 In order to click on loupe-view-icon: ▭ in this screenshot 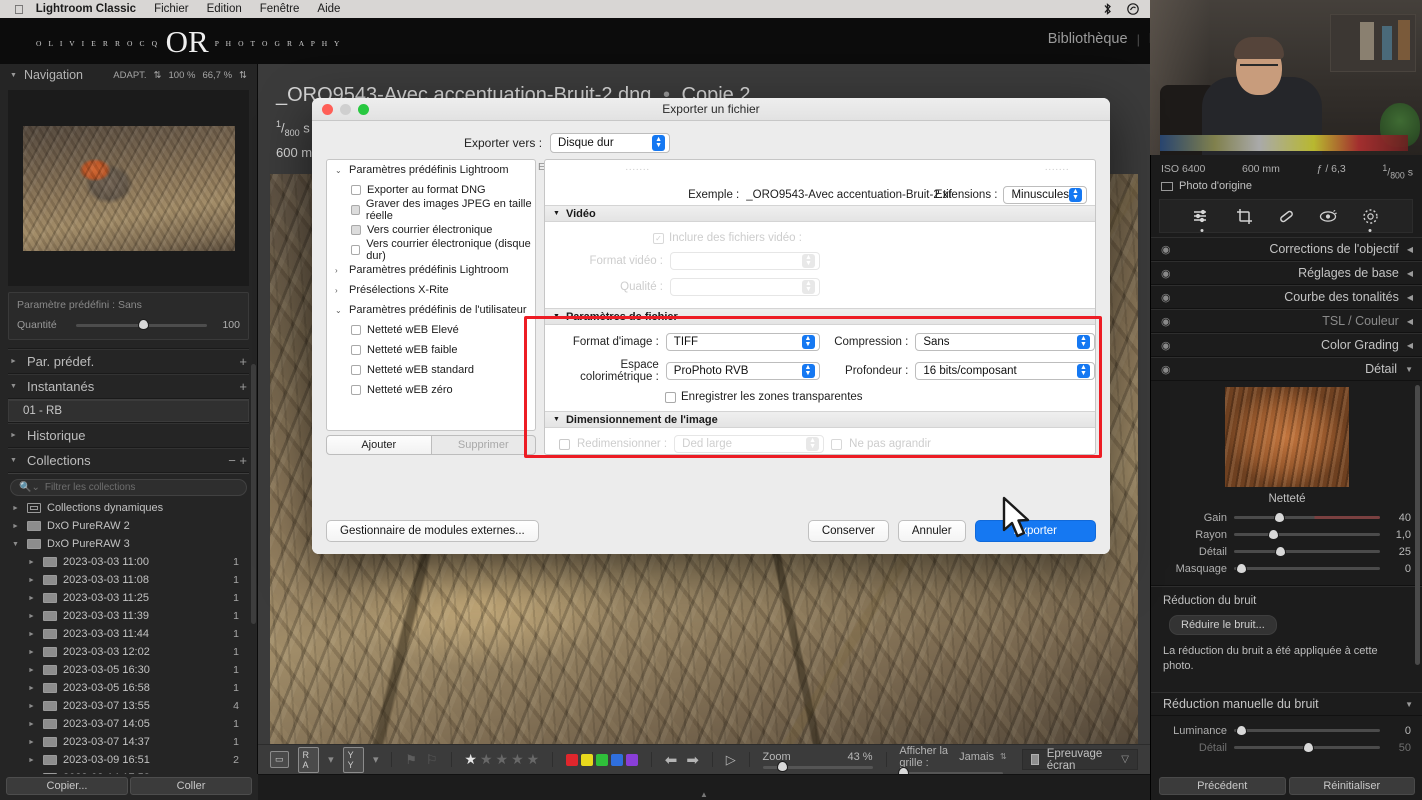, I will do `click(279, 759)`.